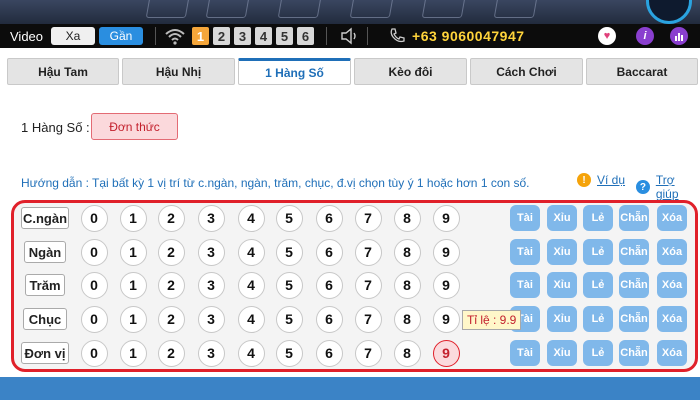  What do you see at coordinates (134, 126) in the screenshot?
I see `don-thuc-button: Đơn thức` at bounding box center [134, 126].